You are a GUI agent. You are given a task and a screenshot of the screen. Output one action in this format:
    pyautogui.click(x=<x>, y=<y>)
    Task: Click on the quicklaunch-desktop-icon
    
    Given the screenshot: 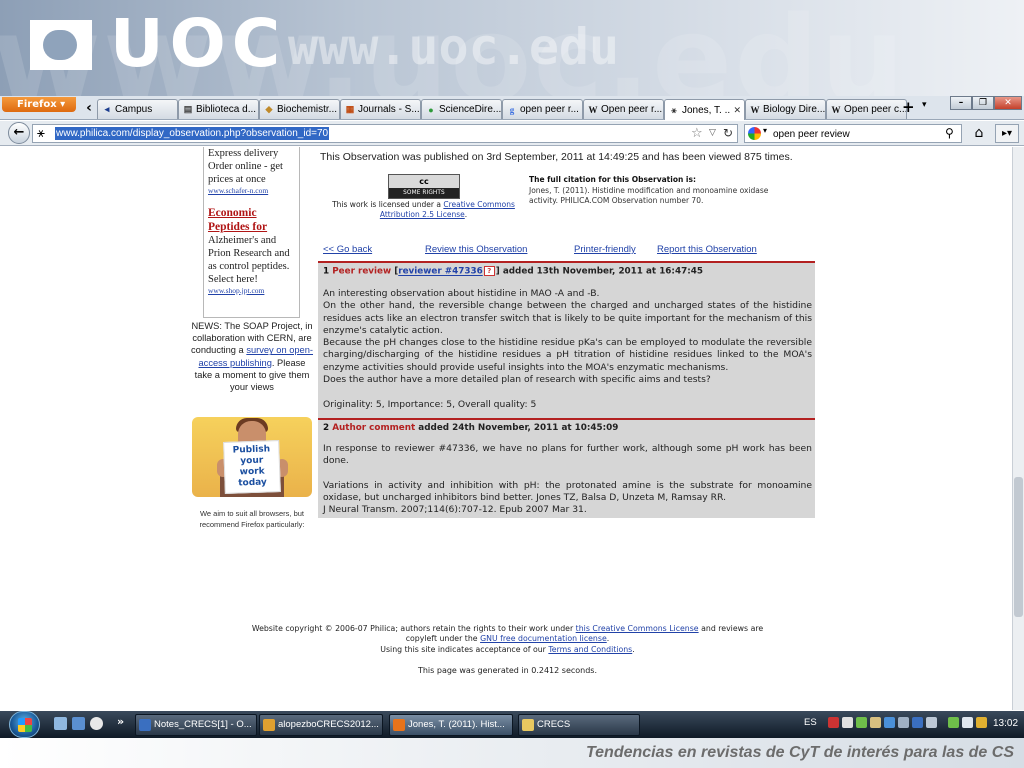 What is the action you would take?
    pyautogui.click(x=78, y=723)
    